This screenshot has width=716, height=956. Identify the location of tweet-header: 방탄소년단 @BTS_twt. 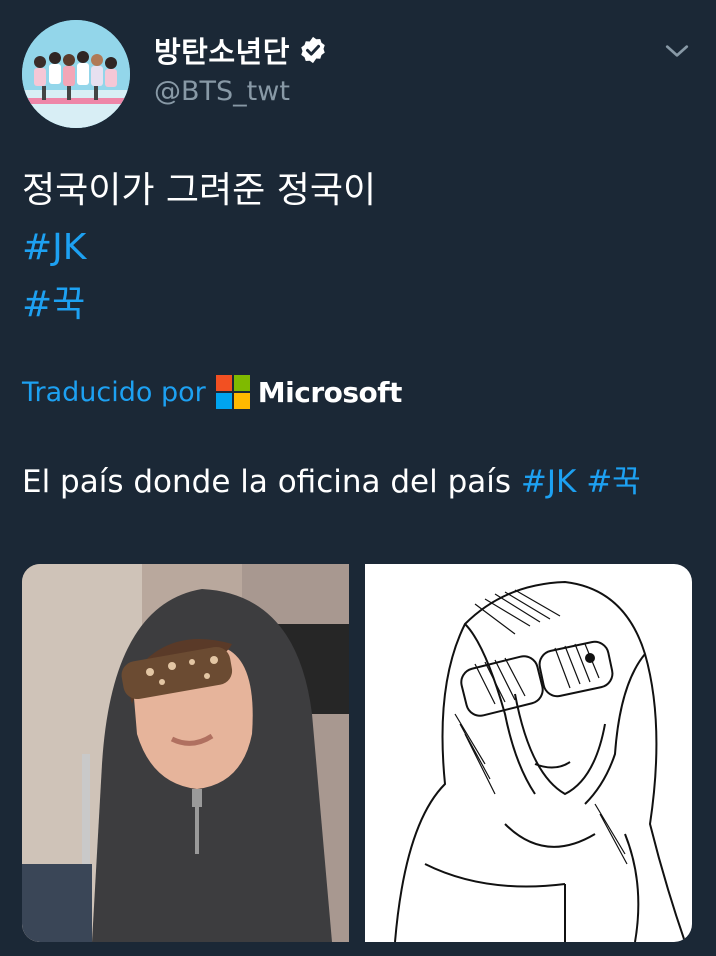
(358, 75).